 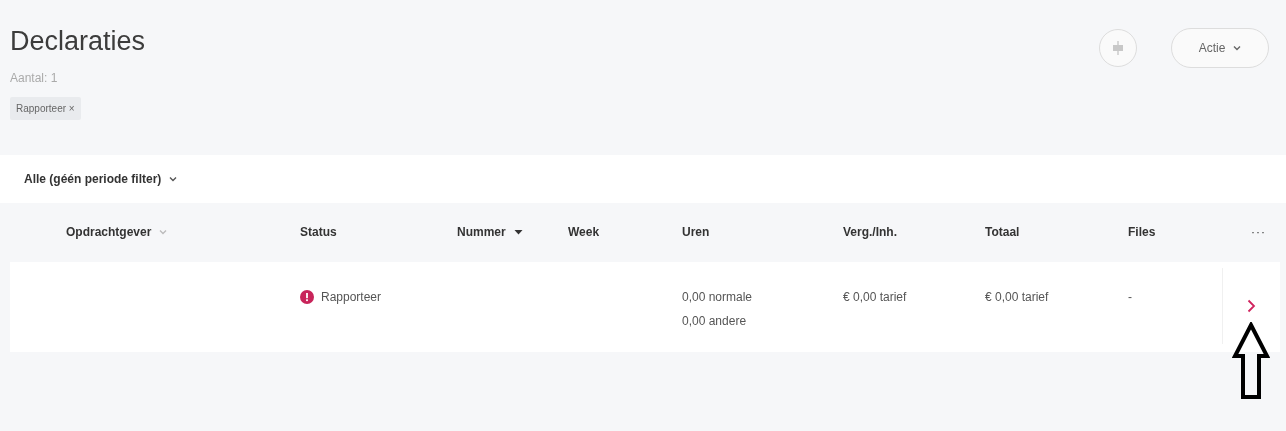 I want to click on period-filter-dropdown: Alle (géén periode filter), so click(x=101, y=179).